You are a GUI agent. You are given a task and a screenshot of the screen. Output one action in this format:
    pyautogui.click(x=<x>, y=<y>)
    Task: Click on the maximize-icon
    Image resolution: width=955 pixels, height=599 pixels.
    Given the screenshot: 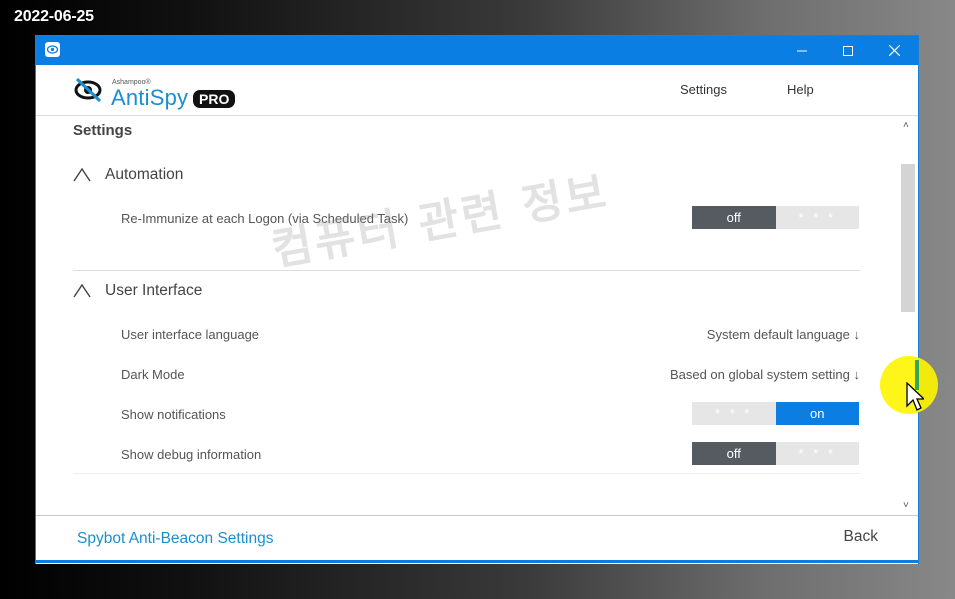 What is the action you would take?
    pyautogui.click(x=848, y=50)
    